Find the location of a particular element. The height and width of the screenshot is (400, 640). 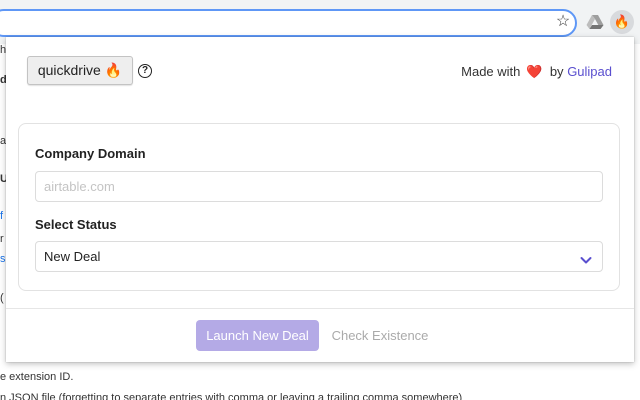

made-with-text: Made with is located at coordinates (491, 71).